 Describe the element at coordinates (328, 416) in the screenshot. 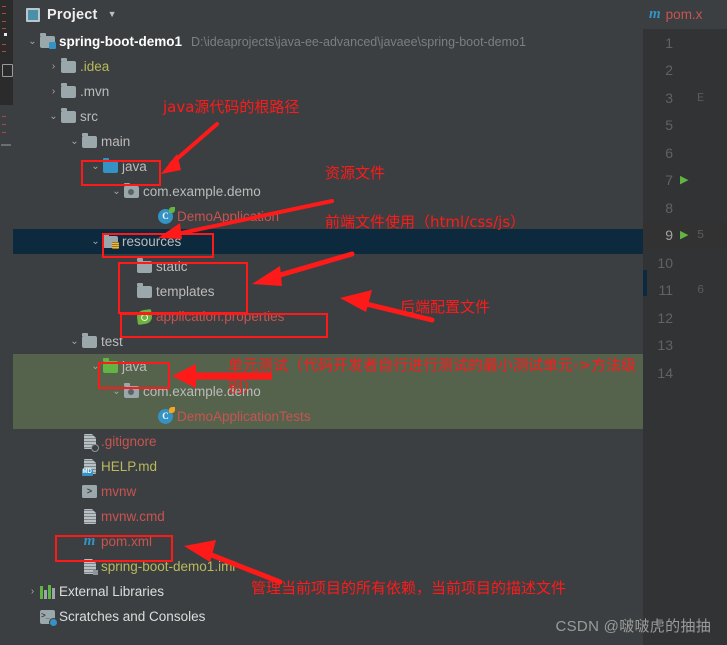

I see `tree-row-demo-application-tests: › C DemoApplicationTests` at that location.